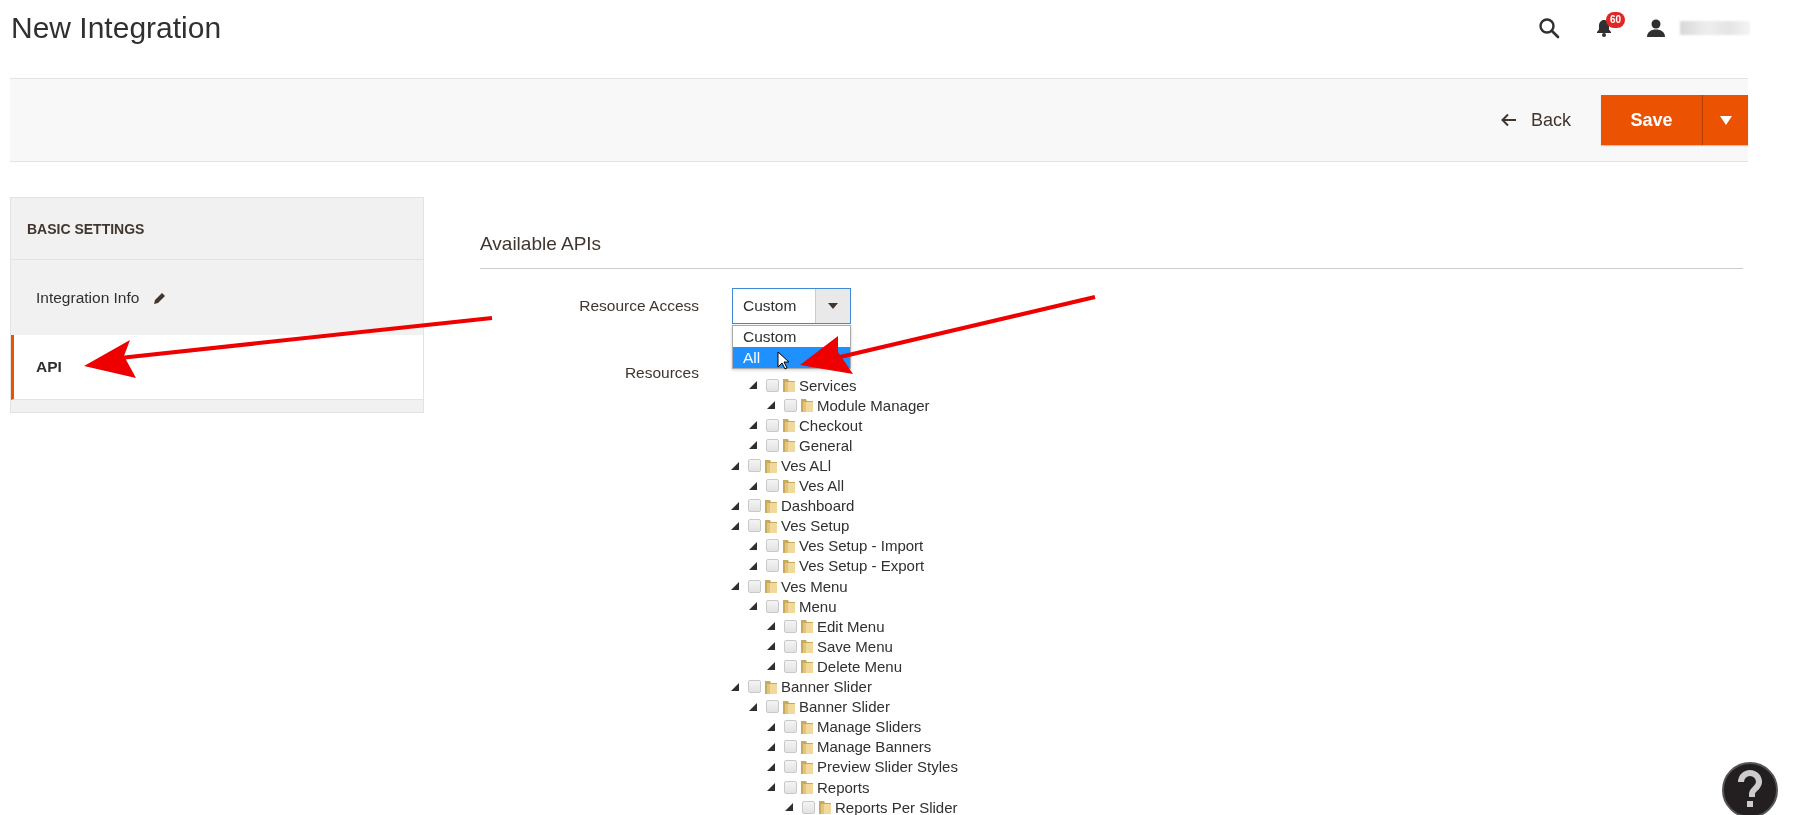  What do you see at coordinates (818, 606) in the screenshot?
I see `tree-item-label: Menu` at bounding box center [818, 606].